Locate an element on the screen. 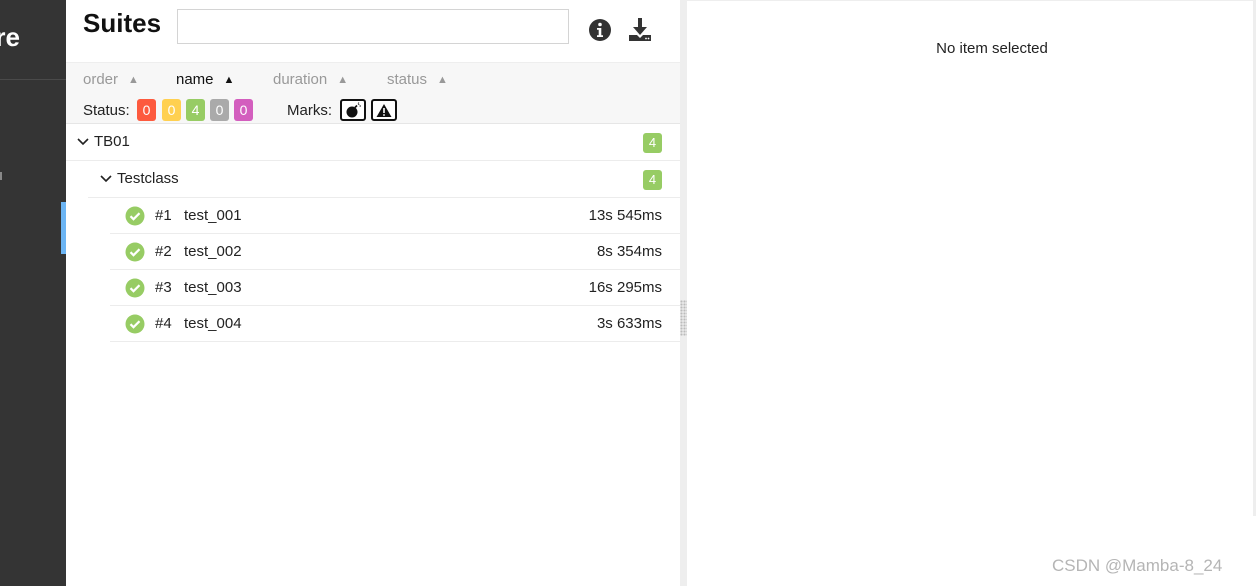  info-icon is located at coordinates (600, 30).